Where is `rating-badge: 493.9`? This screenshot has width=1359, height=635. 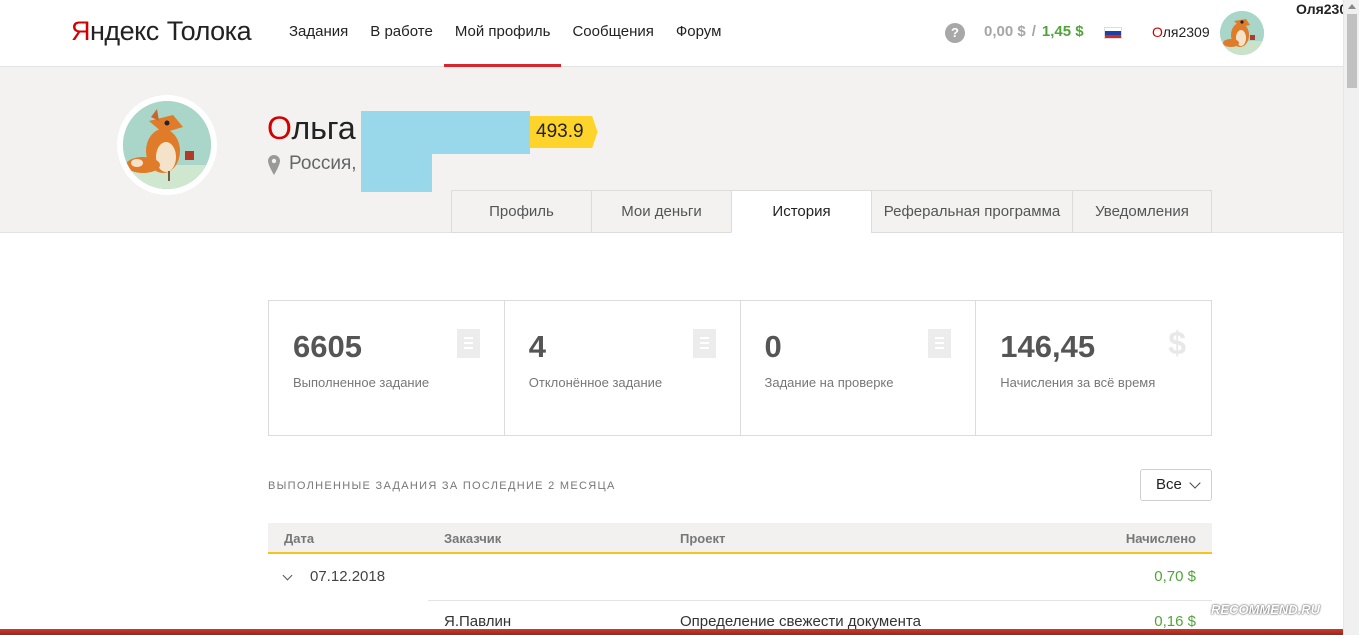
rating-badge: 493.9 is located at coordinates (564, 132).